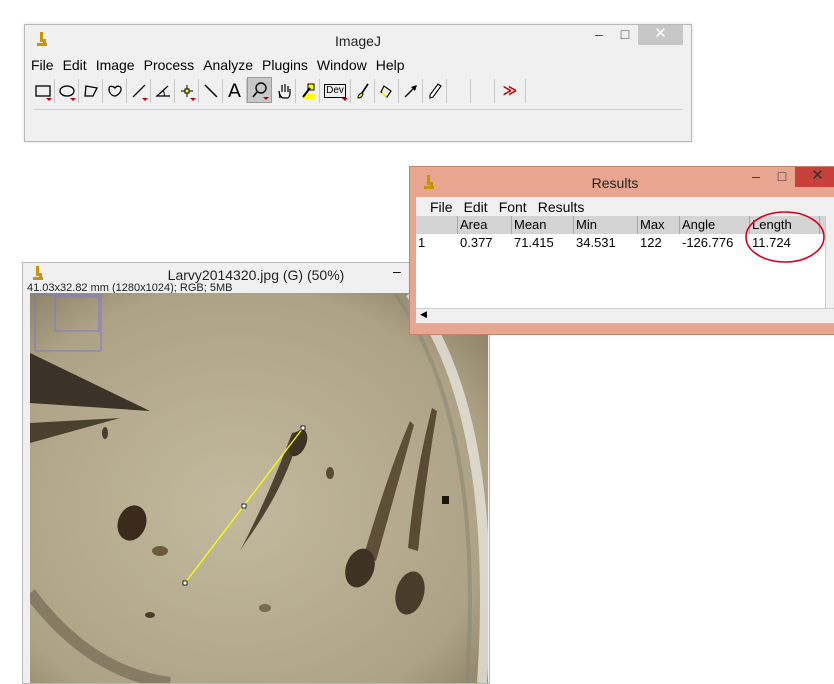 This screenshot has width=834, height=684. What do you see at coordinates (342, 65) in the screenshot?
I see `menu-window: Window` at bounding box center [342, 65].